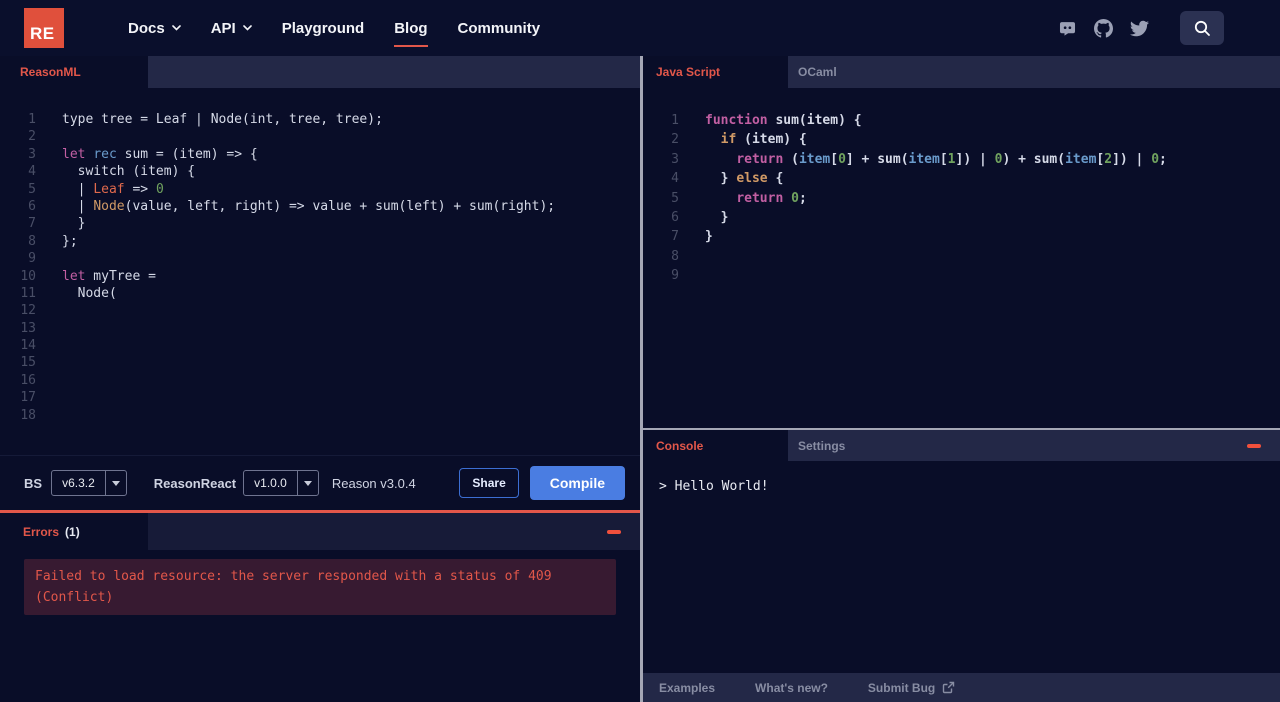  Describe the element at coordinates (614, 531) in the screenshot. I see `collapse-errors-icon` at that location.